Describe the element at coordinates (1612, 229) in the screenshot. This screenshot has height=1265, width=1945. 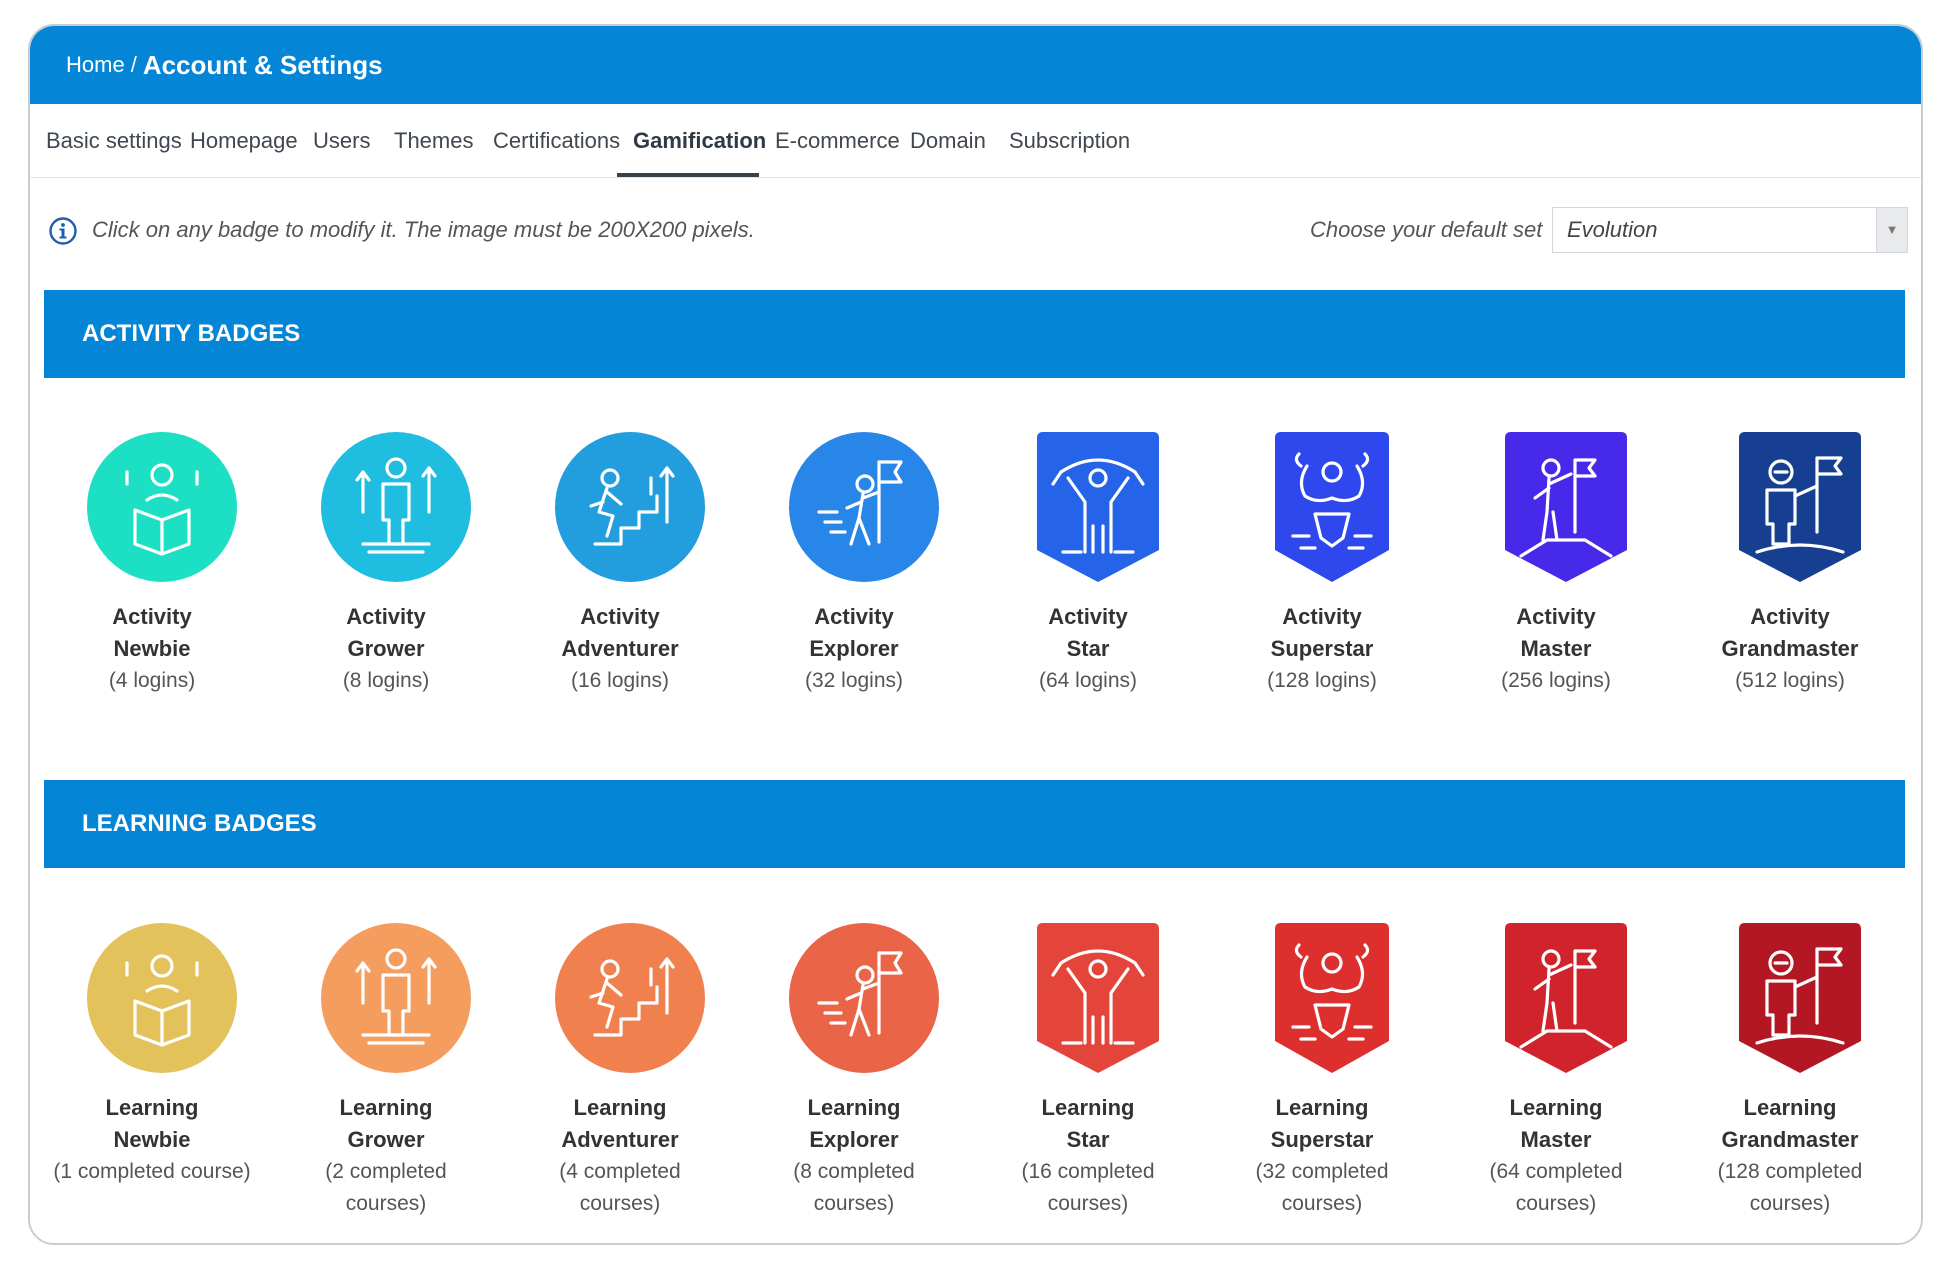
I see `default-set-value: Evolution` at that location.